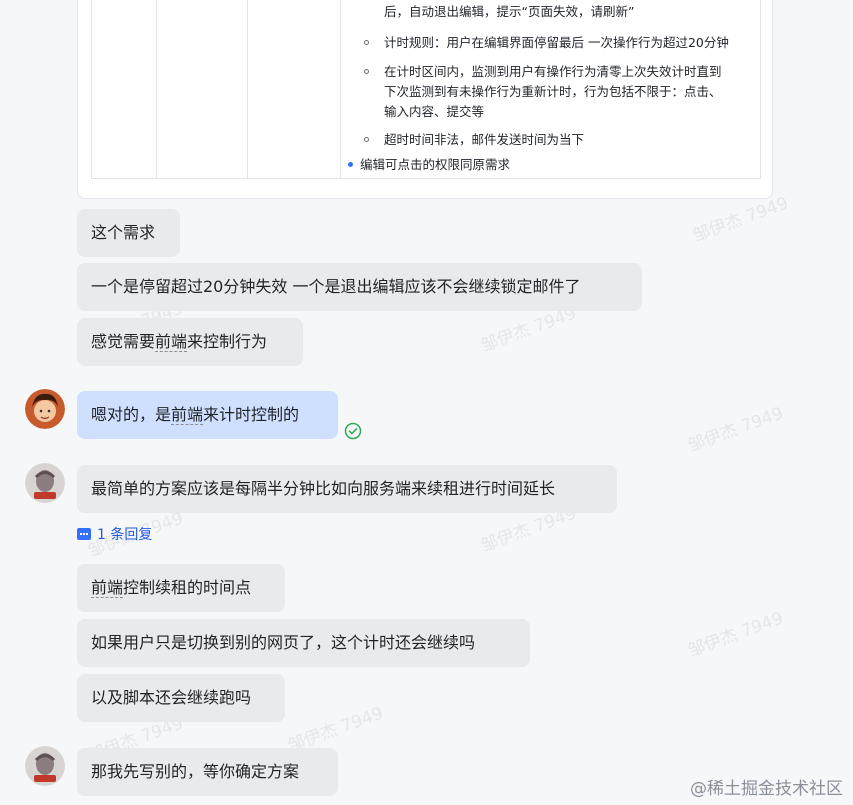 This screenshot has width=853, height=805. What do you see at coordinates (187, 587) in the screenshot?
I see `message-text: 控制续租的时间点` at bounding box center [187, 587].